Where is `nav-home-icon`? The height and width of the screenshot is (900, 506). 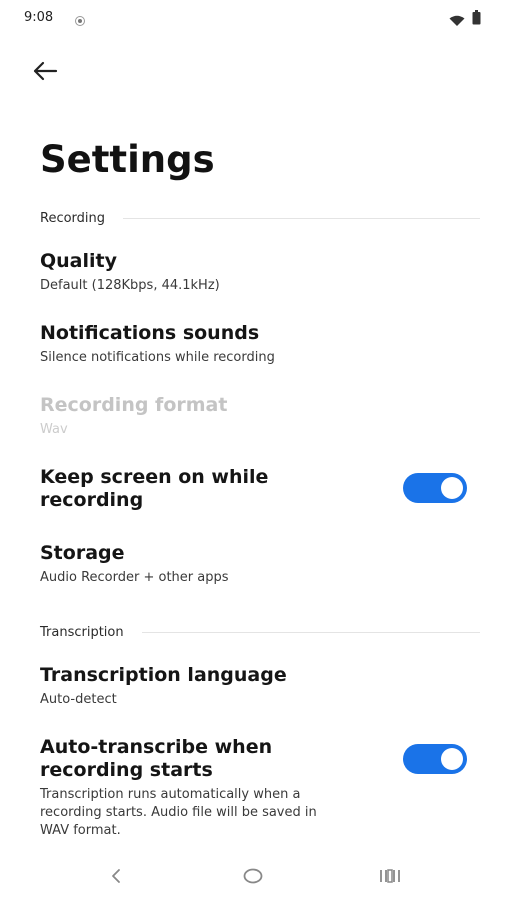
nav-home-icon is located at coordinates (253, 878).